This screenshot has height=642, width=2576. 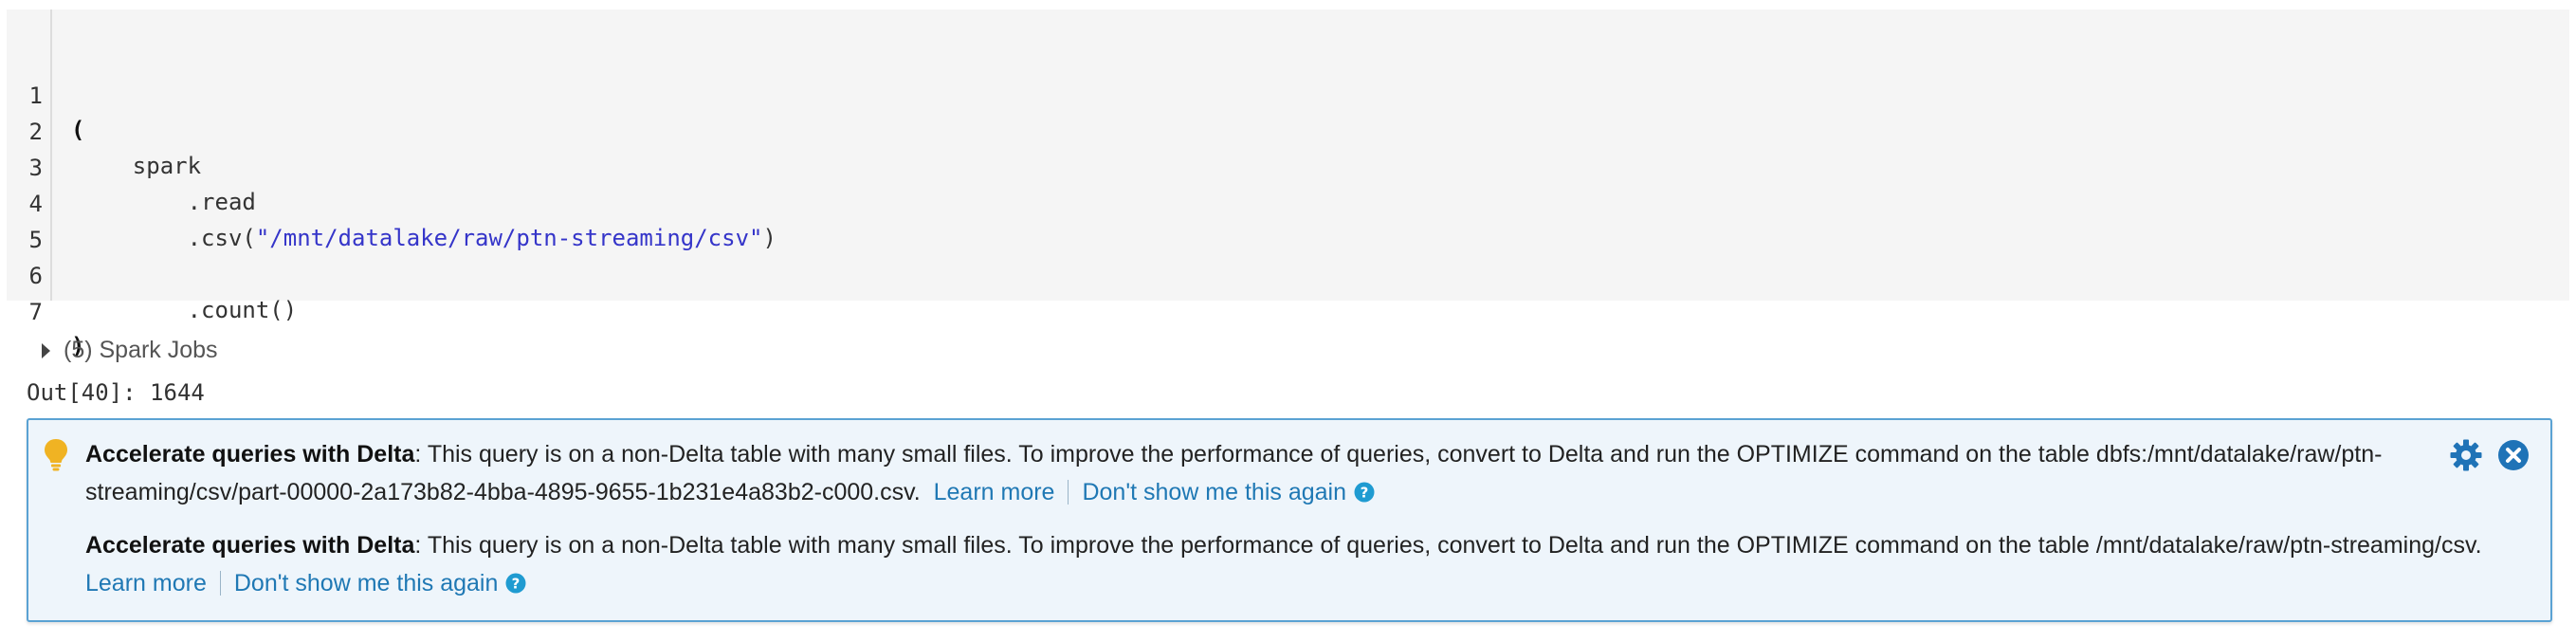 I want to click on caret-right-icon, so click(x=46, y=351).